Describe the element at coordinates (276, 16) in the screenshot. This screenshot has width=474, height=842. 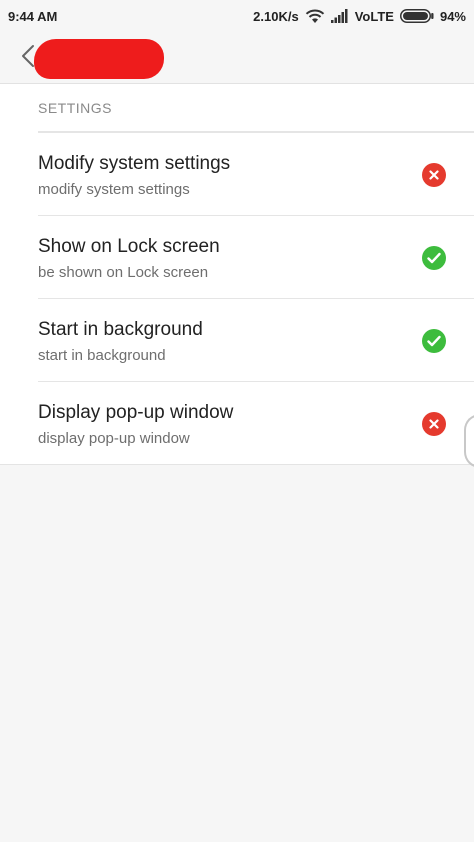
I see `network-speed: 2.10K/s` at that location.